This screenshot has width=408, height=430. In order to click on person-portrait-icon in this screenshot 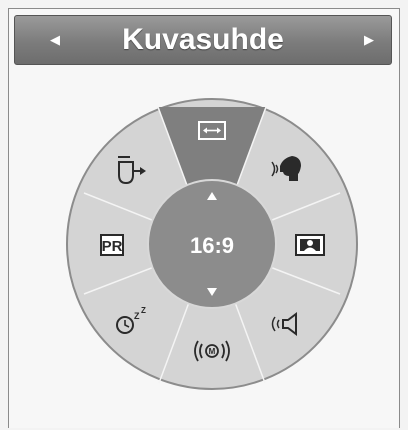, I will do `click(310, 245)`.